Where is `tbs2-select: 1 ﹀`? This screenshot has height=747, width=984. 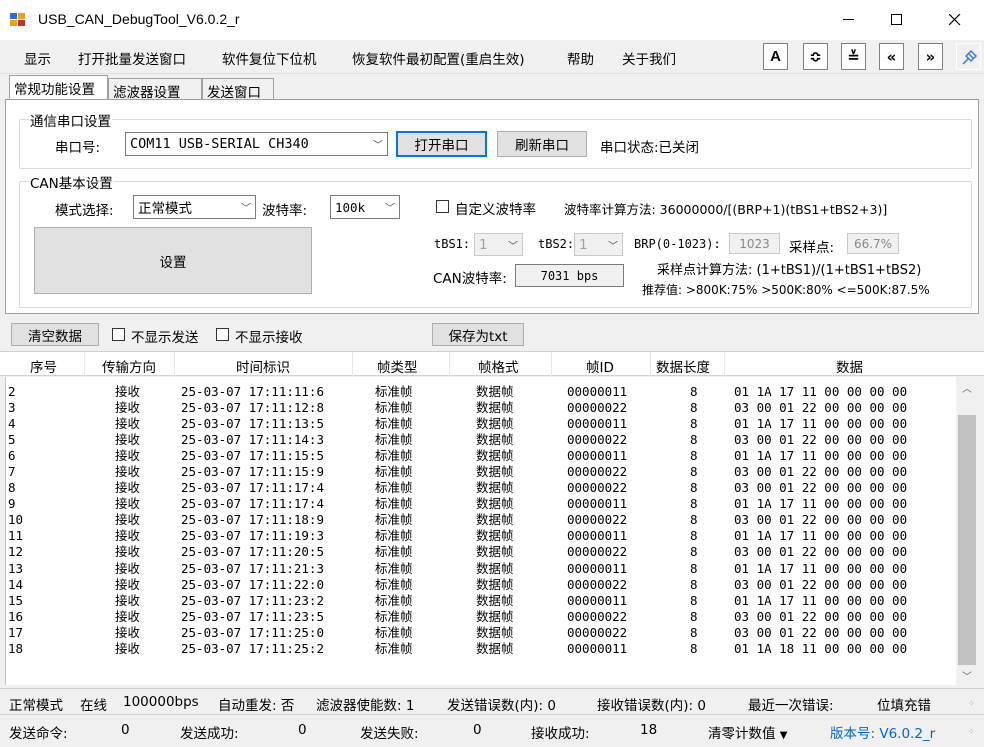
tbs2-select: 1 ﹀ is located at coordinates (598, 244).